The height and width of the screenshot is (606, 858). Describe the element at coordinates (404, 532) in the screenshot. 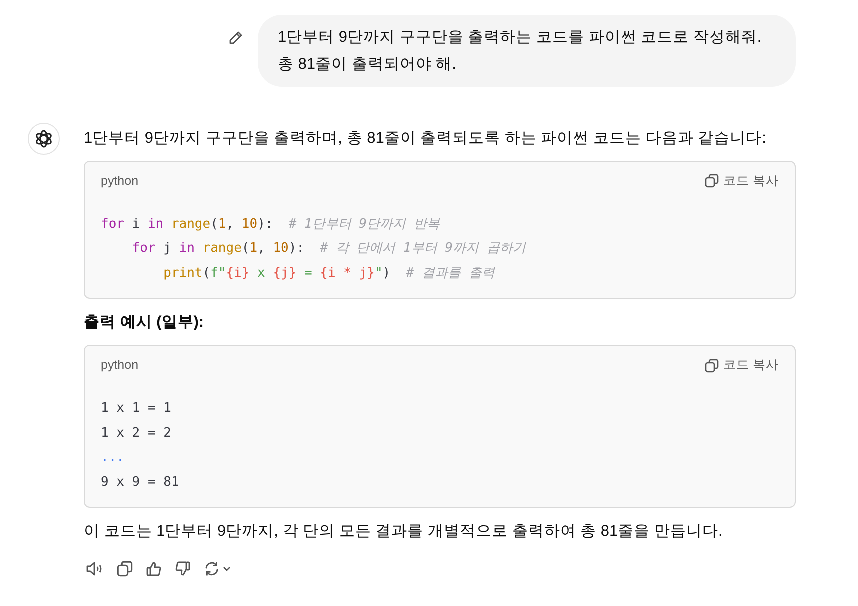

I see `summary-text: 이 코드는 1단부터 9단까지, 각 단의 모든 결과를 개별적으로 출력하여 총 81줄을 만듭니다.` at that location.